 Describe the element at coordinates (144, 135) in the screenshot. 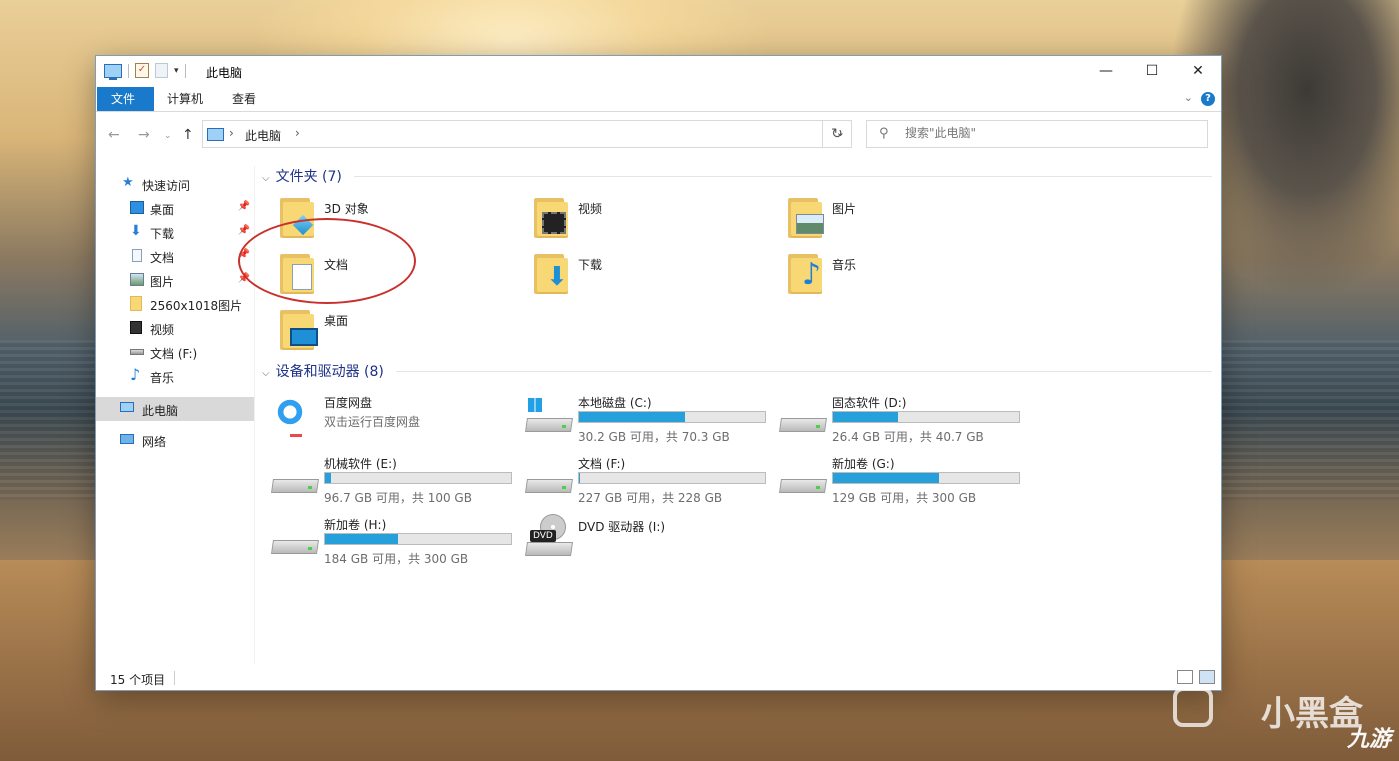

I see `forward-arrow-icon: →` at that location.